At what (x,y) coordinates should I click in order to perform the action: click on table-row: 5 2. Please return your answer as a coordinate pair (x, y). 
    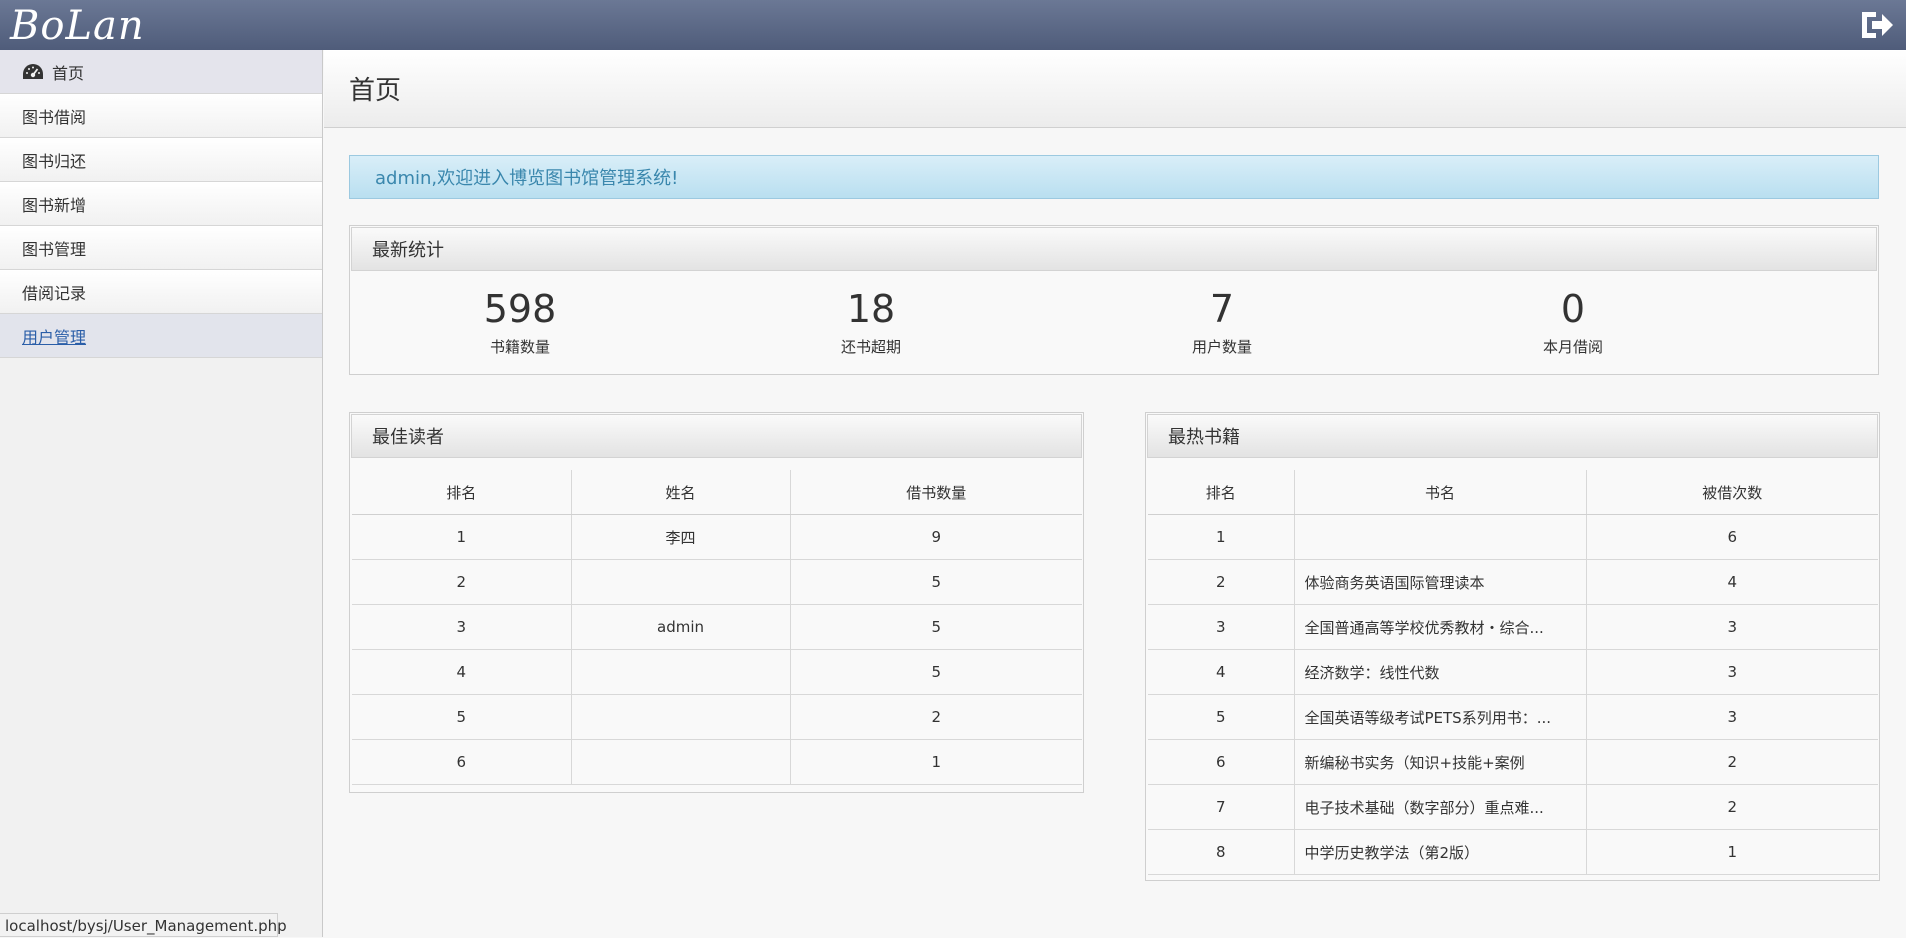
    Looking at the image, I should click on (717, 717).